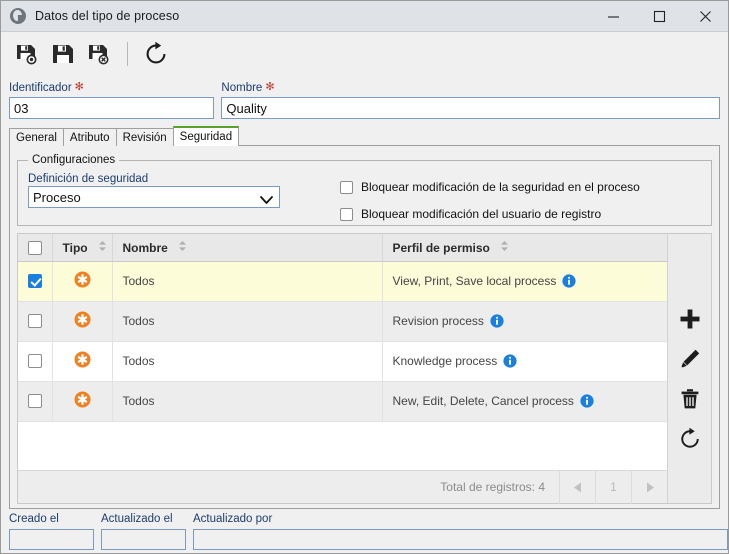  I want to click on header-perfil: Perfil de permiso, so click(524, 248).